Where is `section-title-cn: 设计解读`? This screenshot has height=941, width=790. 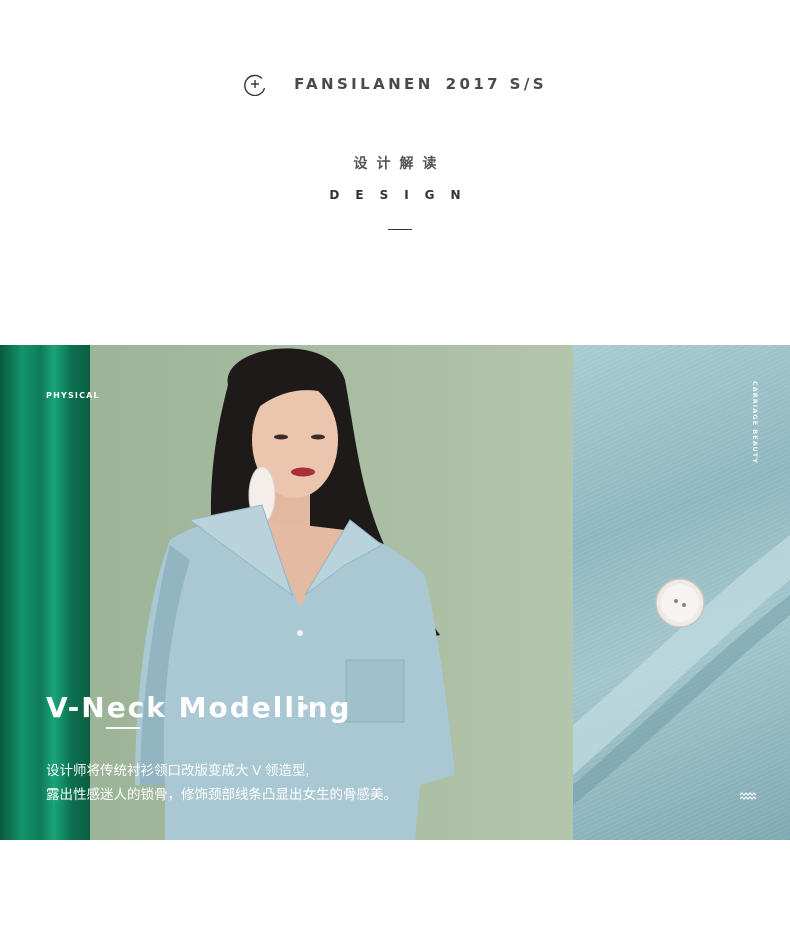
section-title-cn: 设计解读 is located at coordinates (399, 164).